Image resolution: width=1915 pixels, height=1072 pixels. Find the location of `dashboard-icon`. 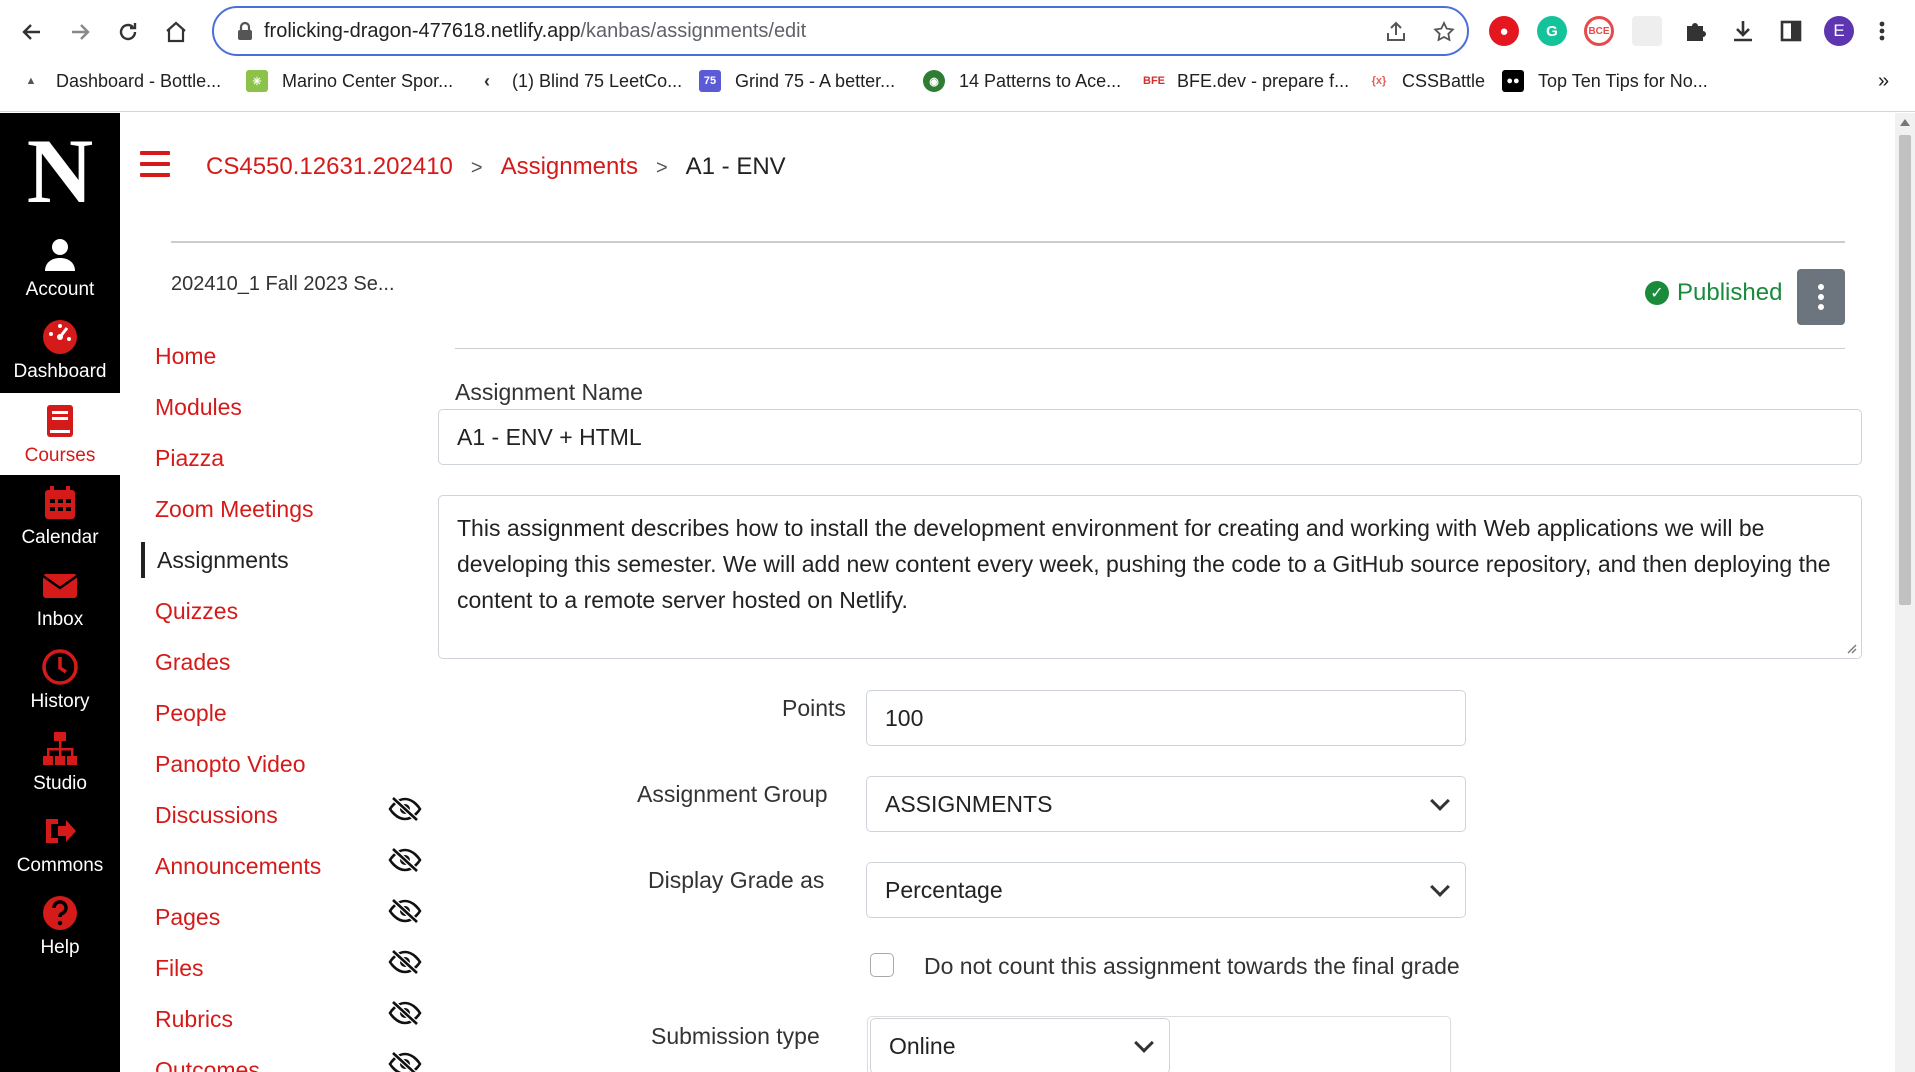

dashboard-icon is located at coordinates (60, 337).